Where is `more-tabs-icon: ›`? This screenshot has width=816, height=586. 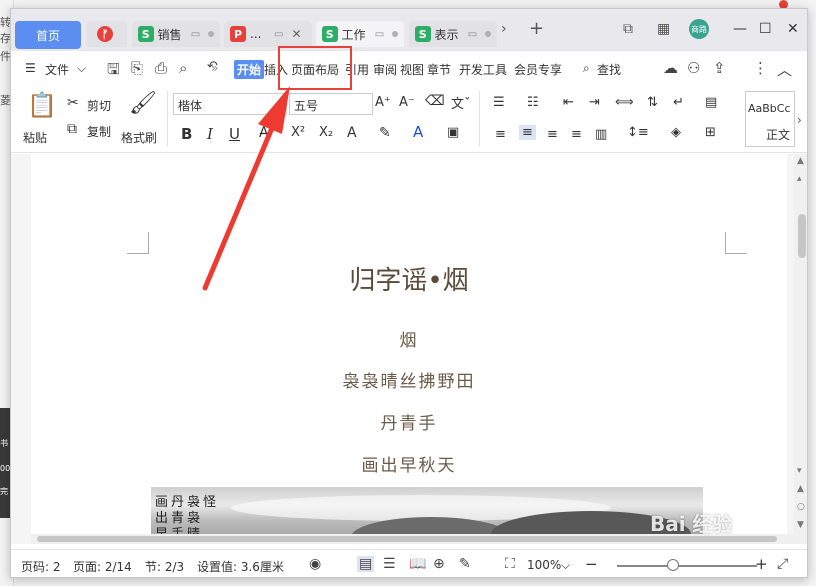
more-tabs-icon: › is located at coordinates (504, 29).